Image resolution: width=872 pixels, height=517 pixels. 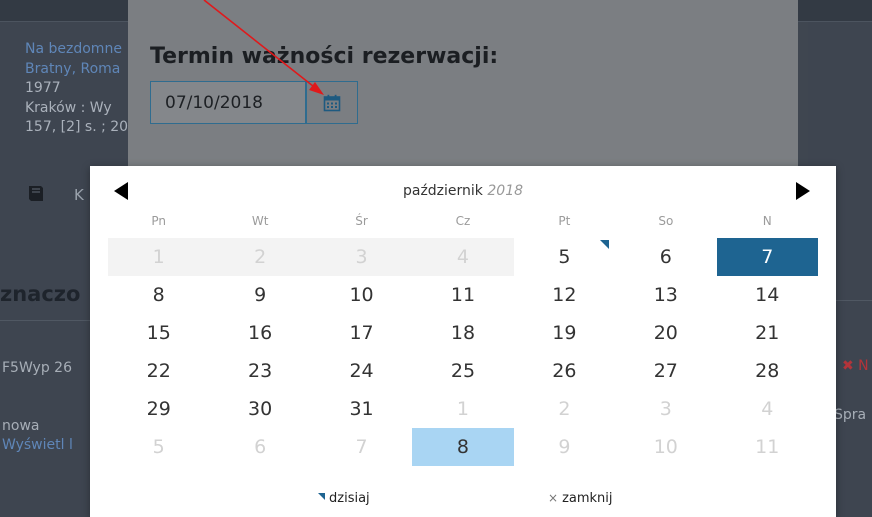 I want to click on day-cell: 20, so click(x=665, y=333).